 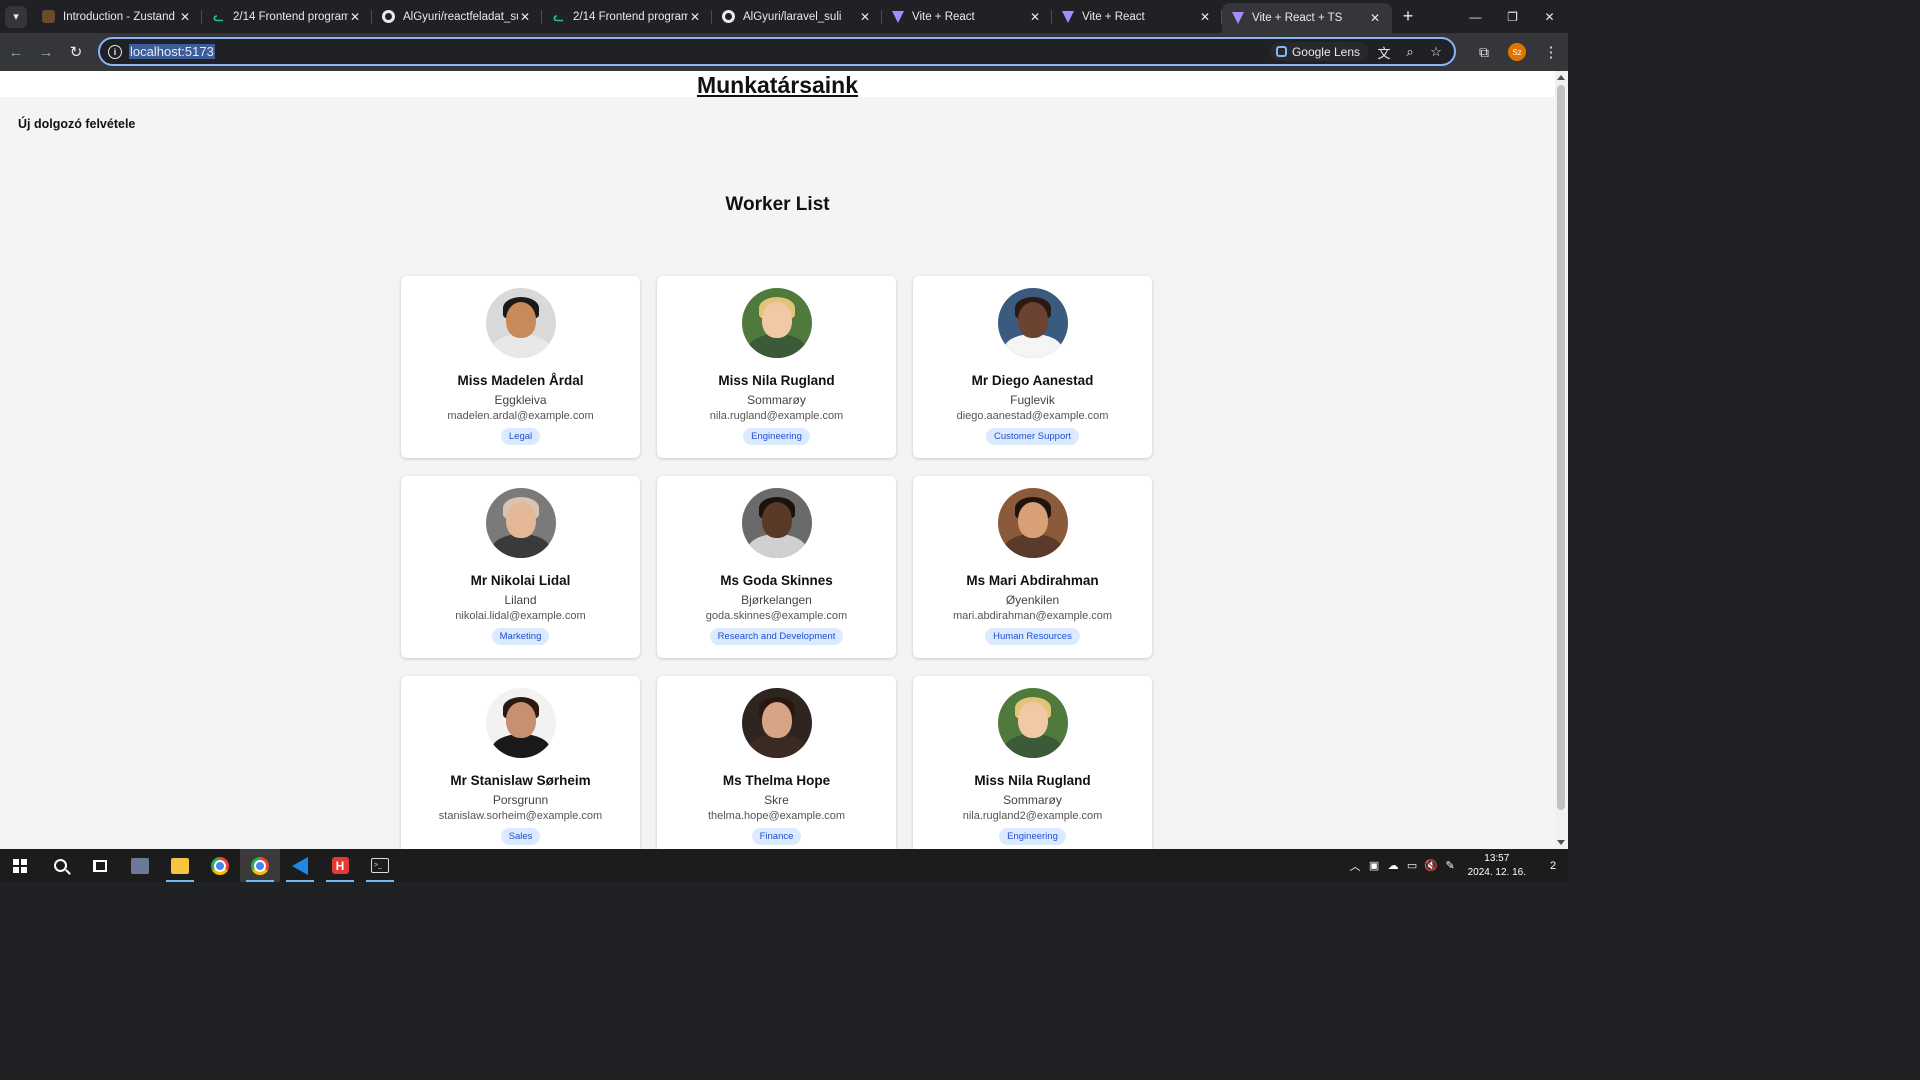 What do you see at coordinates (1412, 865) in the screenshot?
I see `network-icon: ▭` at bounding box center [1412, 865].